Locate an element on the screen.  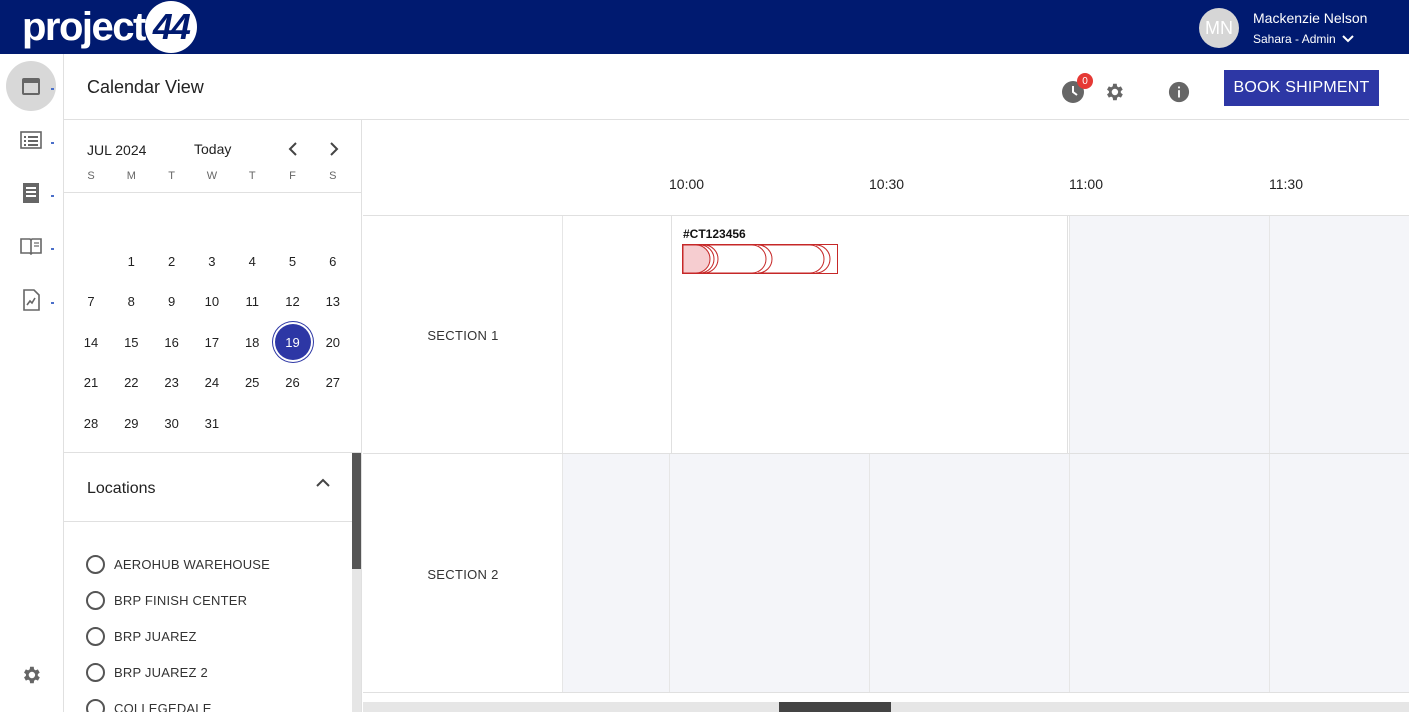
nav-list is located at coordinates (31, 140).